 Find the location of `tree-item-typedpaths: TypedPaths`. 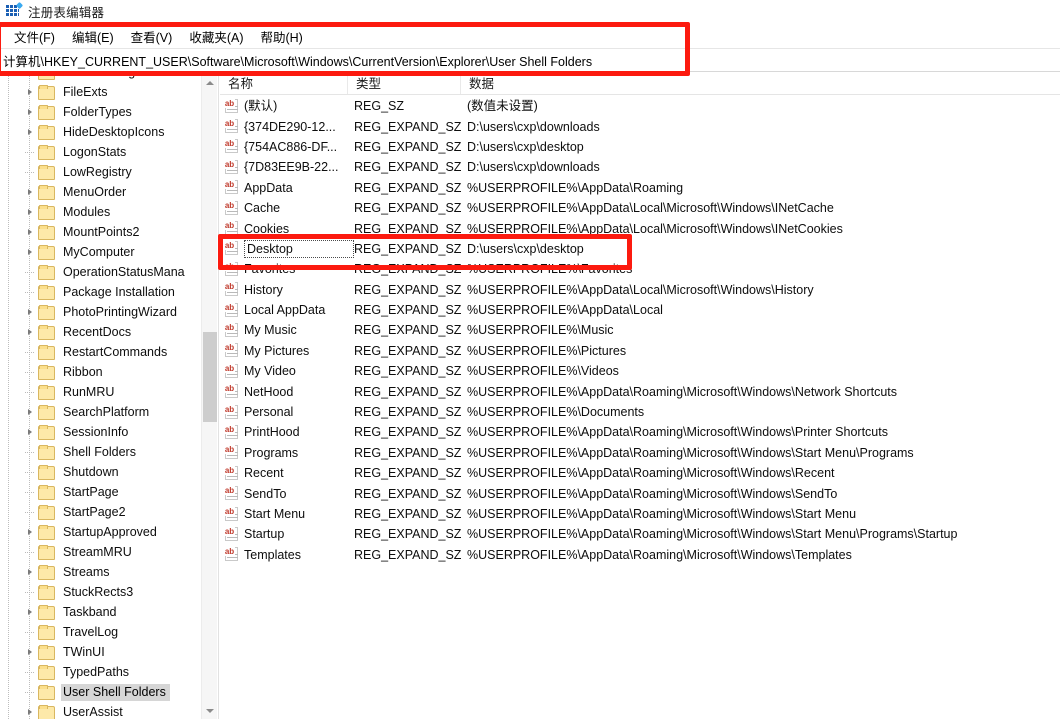

tree-item-typedpaths: TypedPaths is located at coordinates (101, 672).